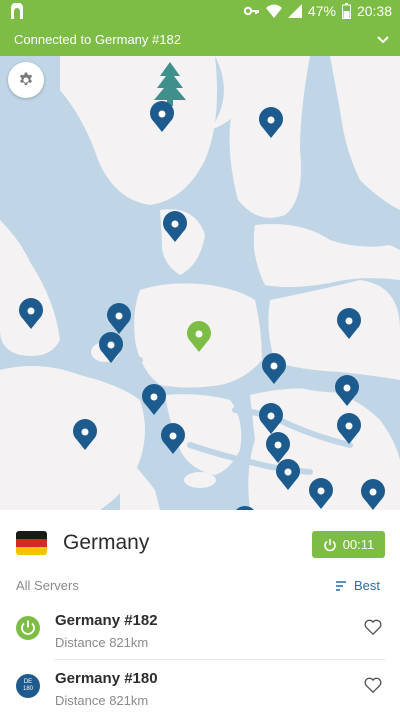 The image size is (400, 722). What do you see at coordinates (106, 678) in the screenshot?
I see `server-name: Germany #180` at bounding box center [106, 678].